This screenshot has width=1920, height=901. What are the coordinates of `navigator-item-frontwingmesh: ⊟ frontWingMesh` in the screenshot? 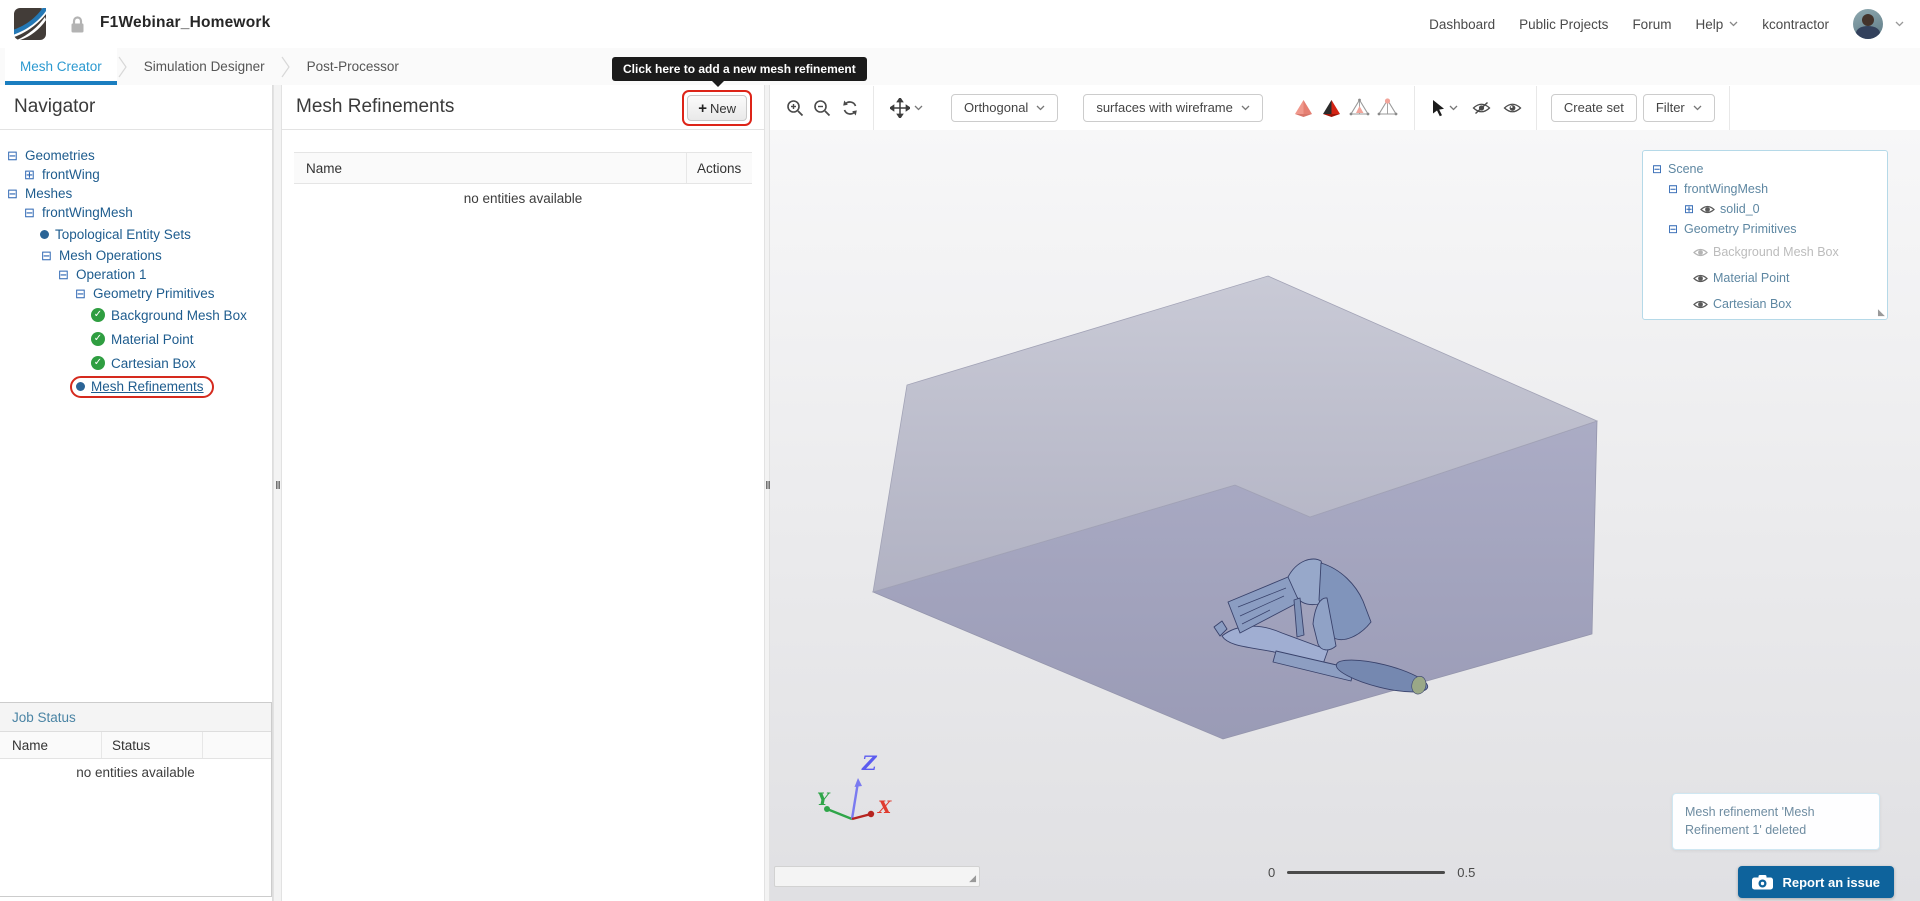 It's located at (136, 212).